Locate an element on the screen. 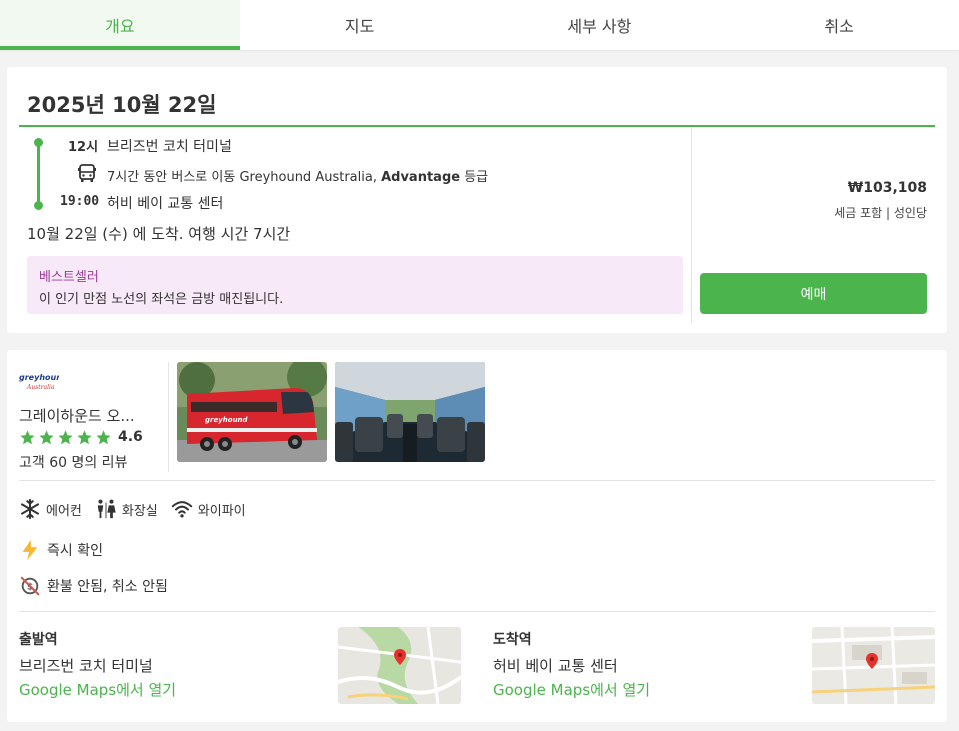 Image resolution: width=959 pixels, height=731 pixels. travel-class-suffix: 등급 is located at coordinates (474, 177).